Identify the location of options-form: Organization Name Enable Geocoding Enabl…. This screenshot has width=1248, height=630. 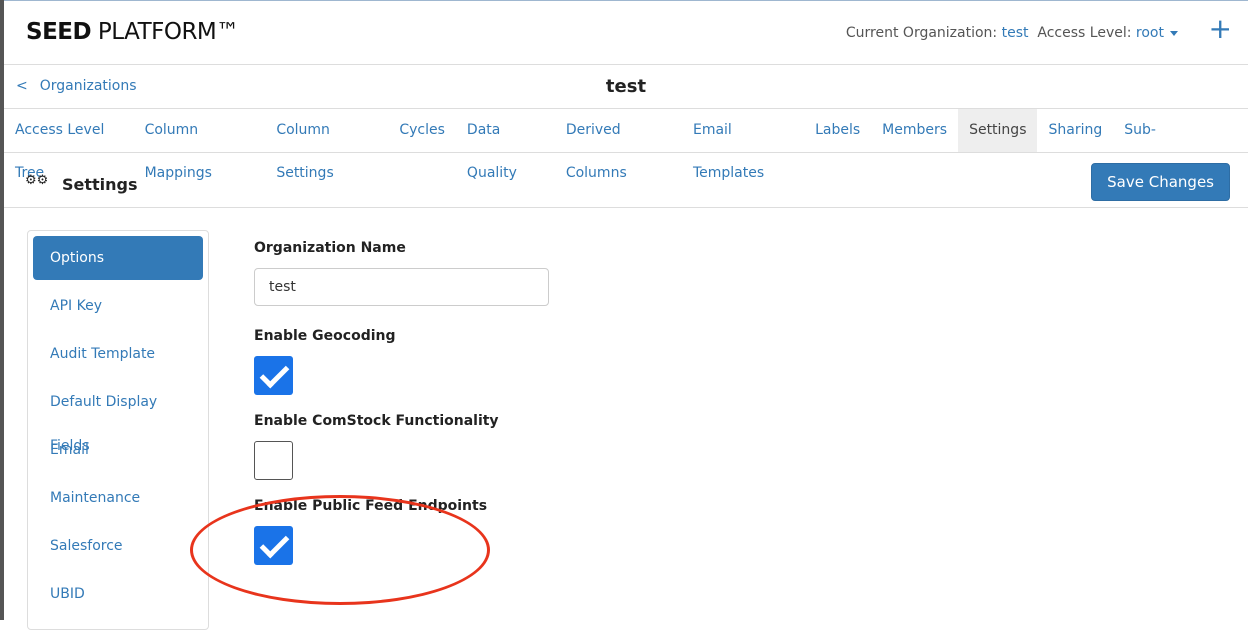
(401, 411).